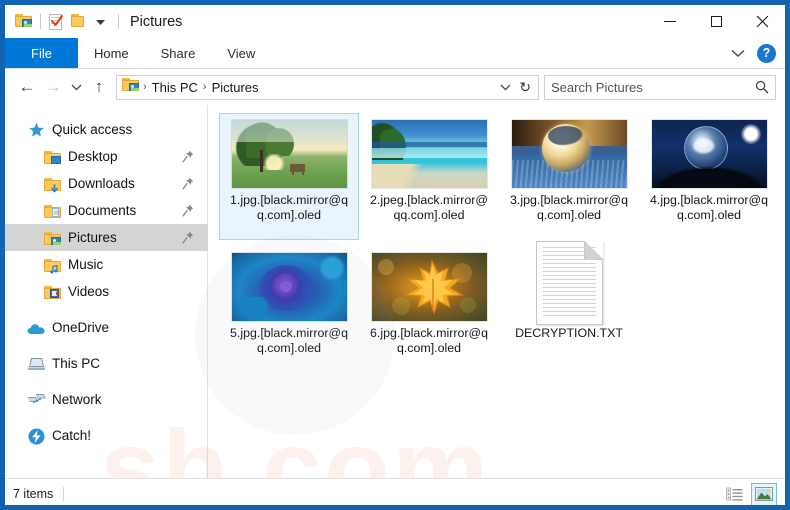 This screenshot has height=510, width=790. What do you see at coordinates (734, 494) in the screenshot?
I see `details-view-button` at bounding box center [734, 494].